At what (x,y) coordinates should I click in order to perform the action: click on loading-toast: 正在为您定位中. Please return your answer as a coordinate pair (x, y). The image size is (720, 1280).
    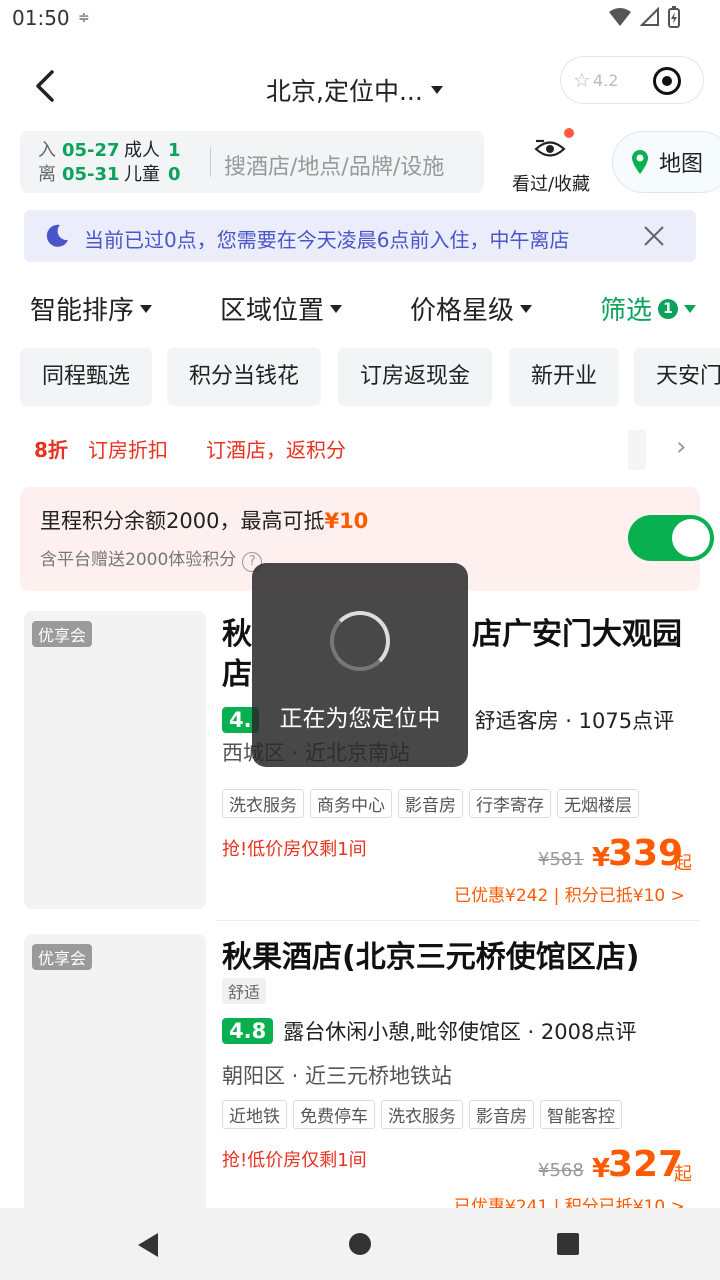
    Looking at the image, I should click on (360, 665).